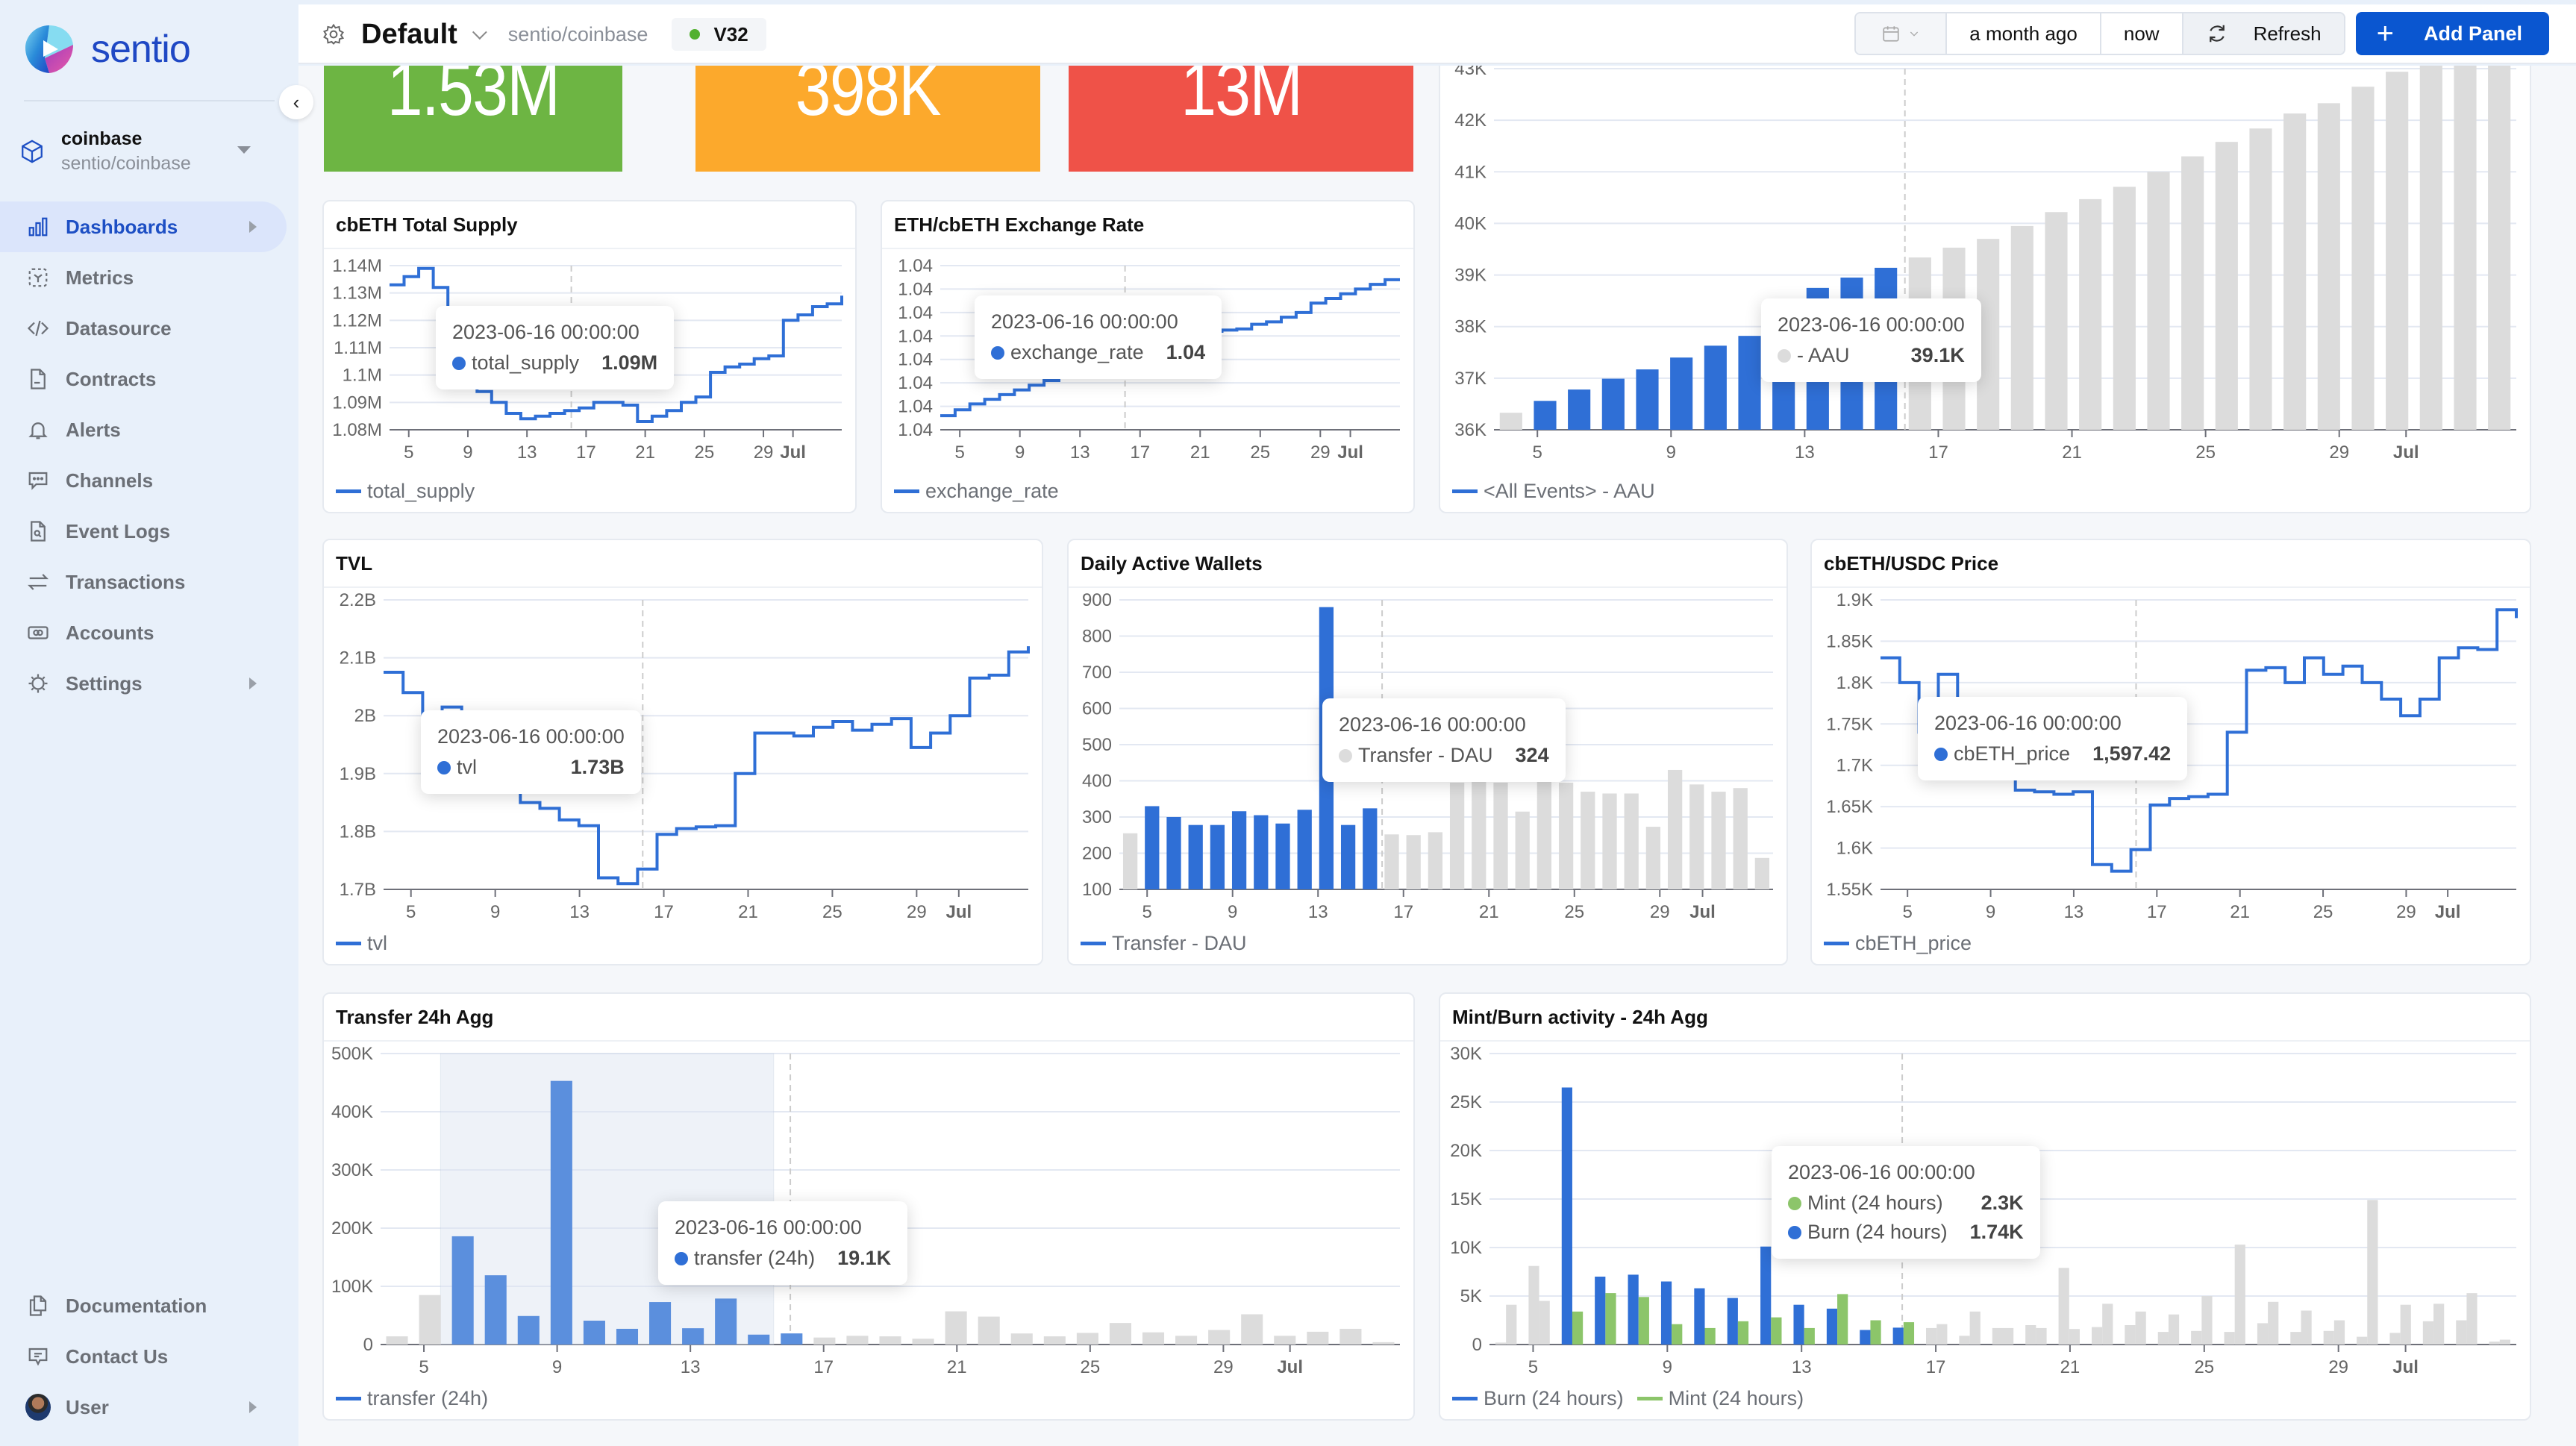 The height and width of the screenshot is (1446, 2576). Describe the element at coordinates (143, 328) in the screenshot. I see `sidebar-item-datasource: Datasource` at that location.